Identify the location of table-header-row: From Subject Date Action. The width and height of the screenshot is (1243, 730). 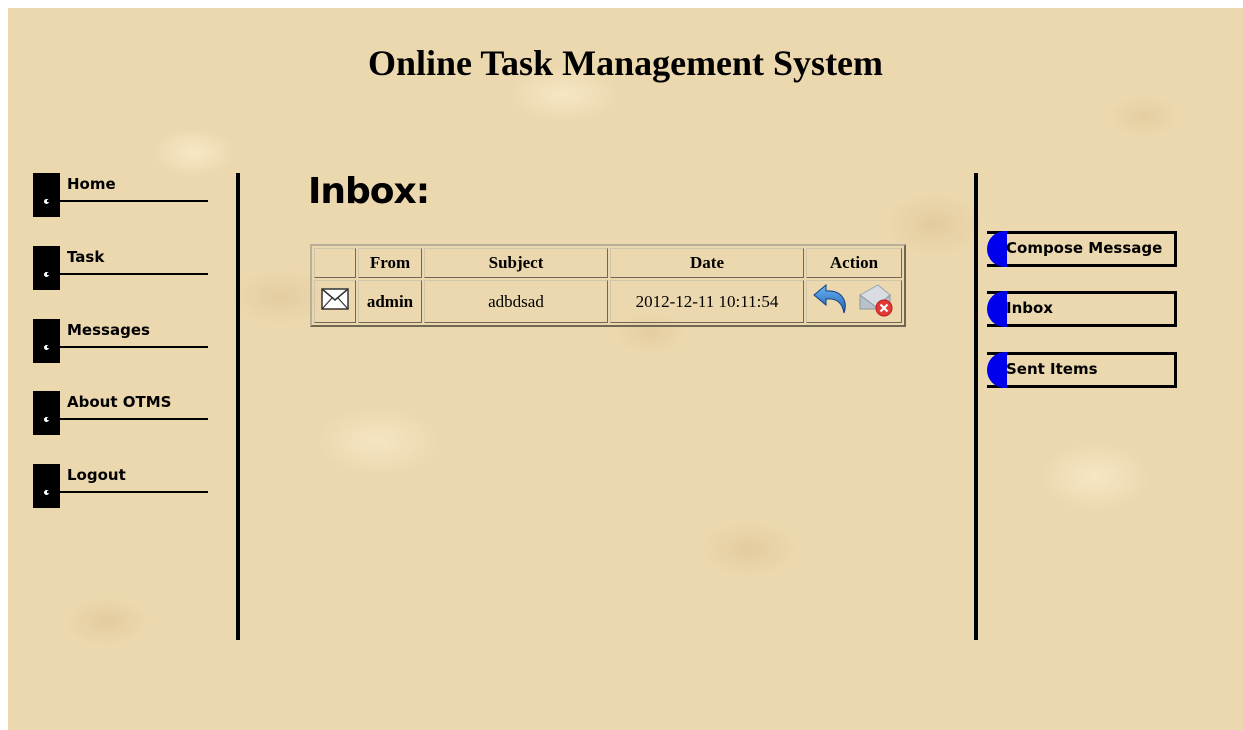
(608, 263).